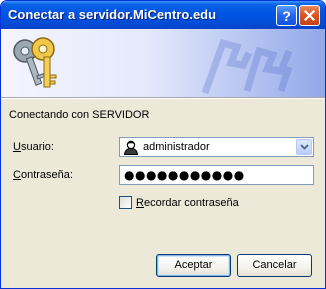  What do you see at coordinates (247, 66) in the screenshot?
I see `decorative-keys-watermark` at bounding box center [247, 66].